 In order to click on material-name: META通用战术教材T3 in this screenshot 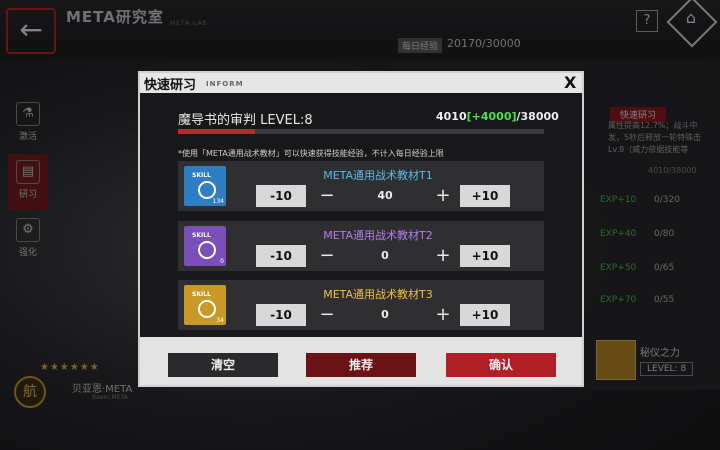, I will do `click(378, 294)`.